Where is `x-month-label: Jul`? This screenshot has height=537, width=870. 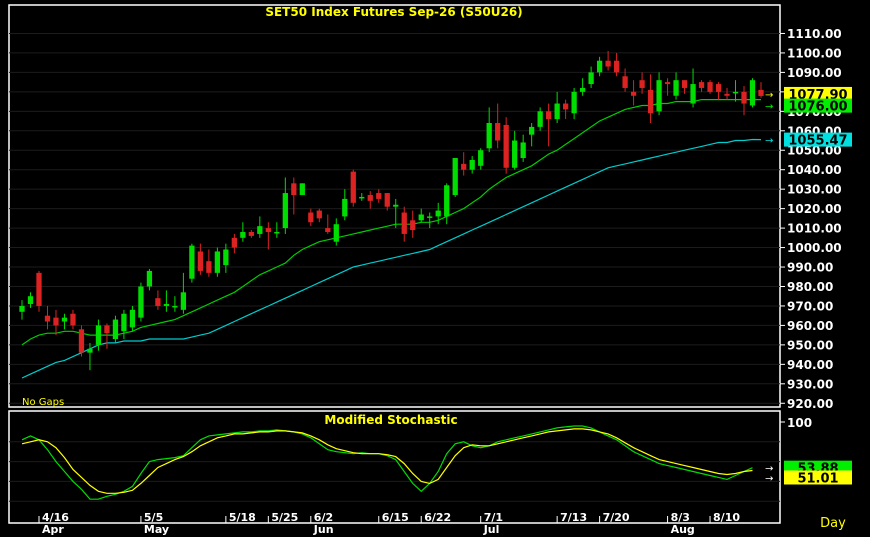 x-month-label: Jul is located at coordinates (491, 529).